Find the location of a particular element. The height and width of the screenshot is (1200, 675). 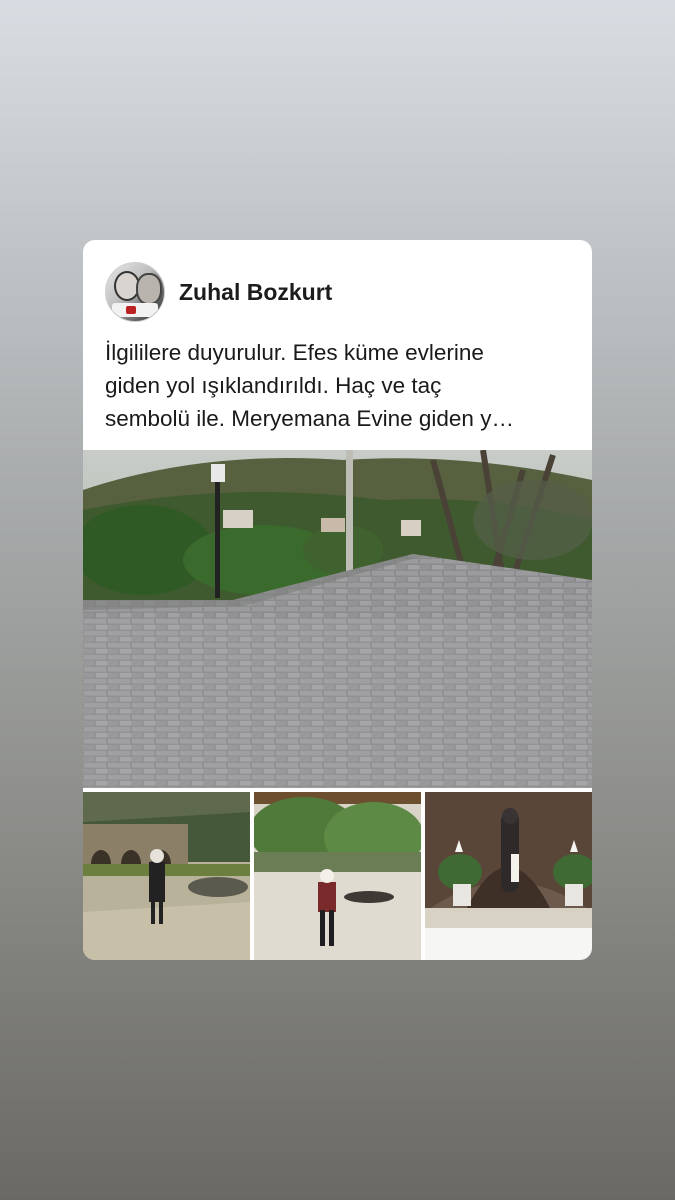

post-text-line: giden yol ışıklandırıldı. Haç ve taç is located at coordinates (273, 385).